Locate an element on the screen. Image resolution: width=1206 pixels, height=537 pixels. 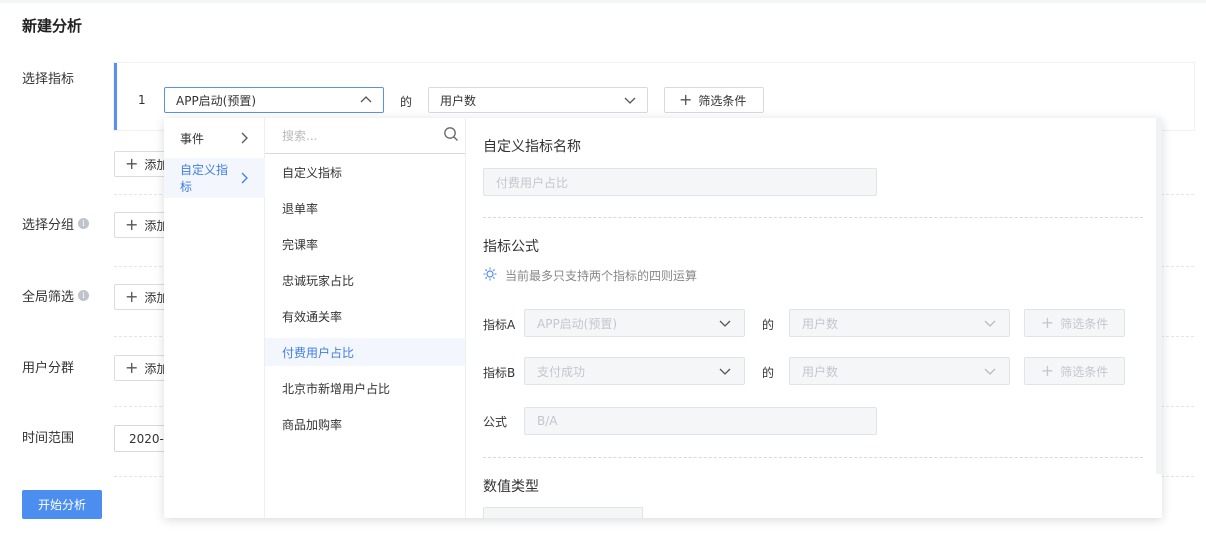
filter-condition-label: 筛选条件 is located at coordinates (722, 100).